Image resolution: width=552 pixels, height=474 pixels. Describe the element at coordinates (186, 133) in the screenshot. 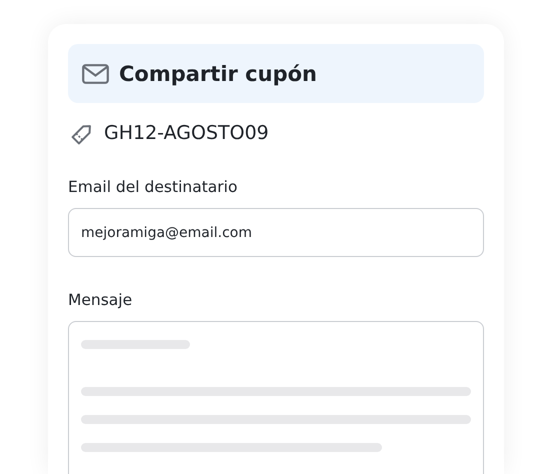

I see `coupon-code: GH12-AGOSTO09` at that location.